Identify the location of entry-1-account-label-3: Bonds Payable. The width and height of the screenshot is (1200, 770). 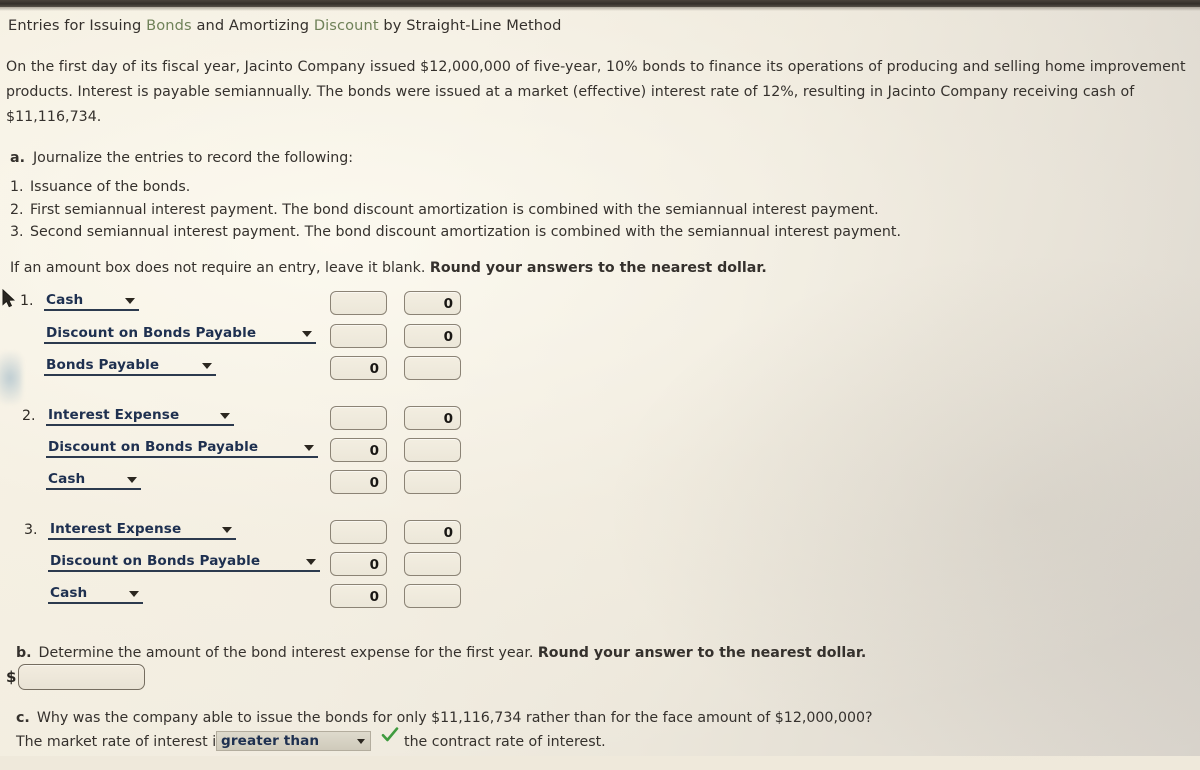
(103, 365).